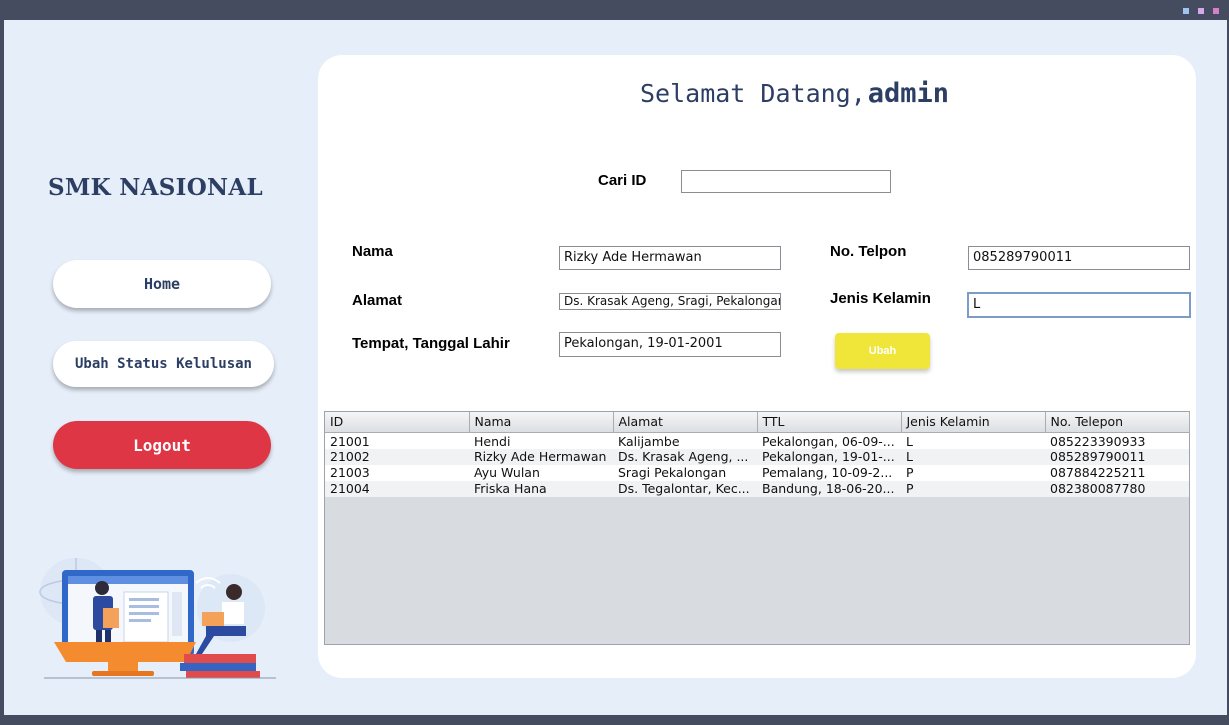 This screenshot has height=725, width=1229. What do you see at coordinates (1079, 258) in the screenshot?
I see `no-telpon-input: 085289790011` at bounding box center [1079, 258].